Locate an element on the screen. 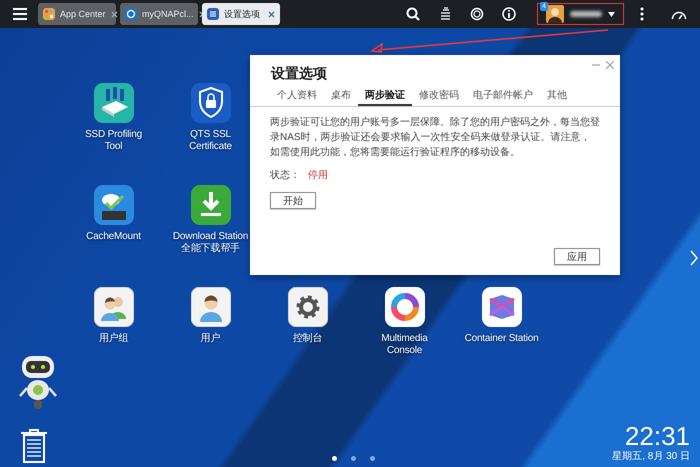  close-icon is located at coordinates (114, 14).